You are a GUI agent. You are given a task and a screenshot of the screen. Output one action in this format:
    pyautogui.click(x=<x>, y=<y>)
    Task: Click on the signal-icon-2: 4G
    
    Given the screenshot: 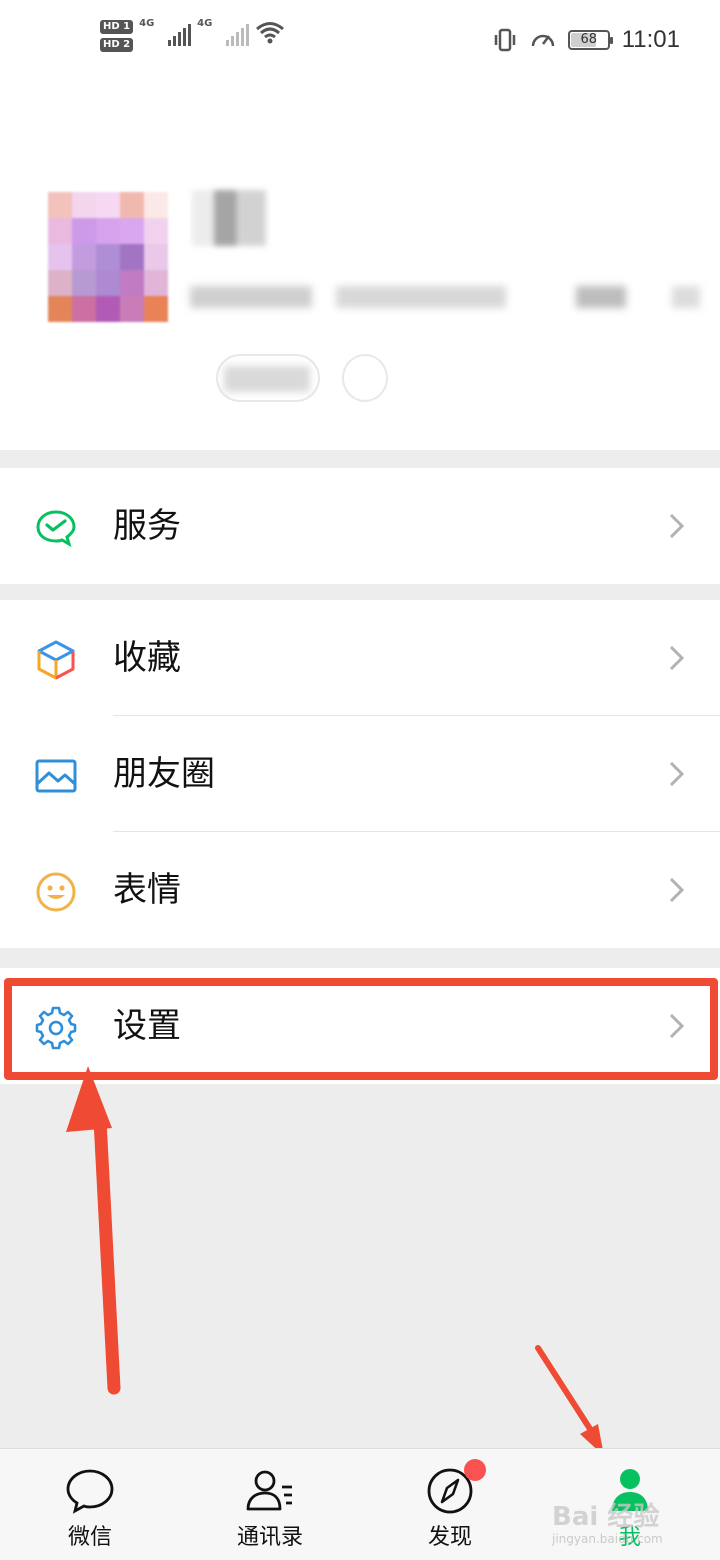 What is the action you would take?
    pyautogui.click(x=223, y=32)
    